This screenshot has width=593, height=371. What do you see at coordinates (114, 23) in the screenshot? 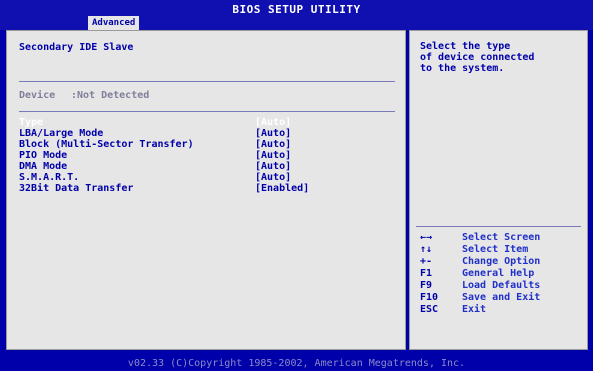
I see `tab-advanced: Advanced` at bounding box center [114, 23].